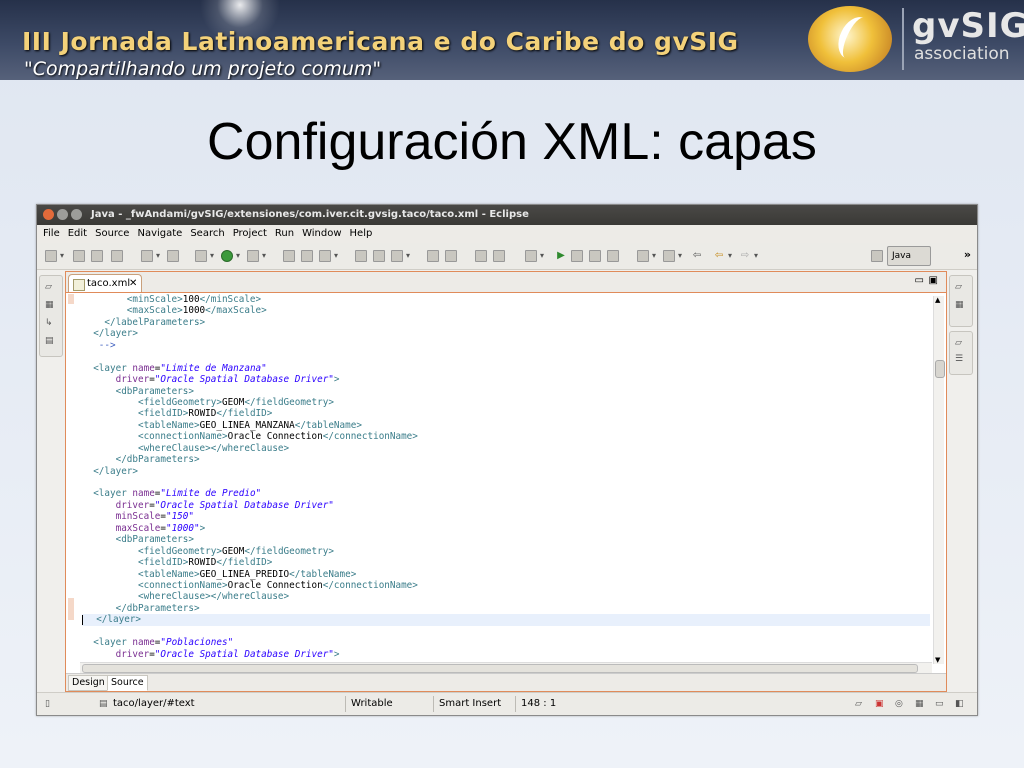 The width and height of the screenshot is (1024, 768). Describe the element at coordinates (506, 310) in the screenshot. I see `code-line: <maxScale>1000</maxScale>` at that location.